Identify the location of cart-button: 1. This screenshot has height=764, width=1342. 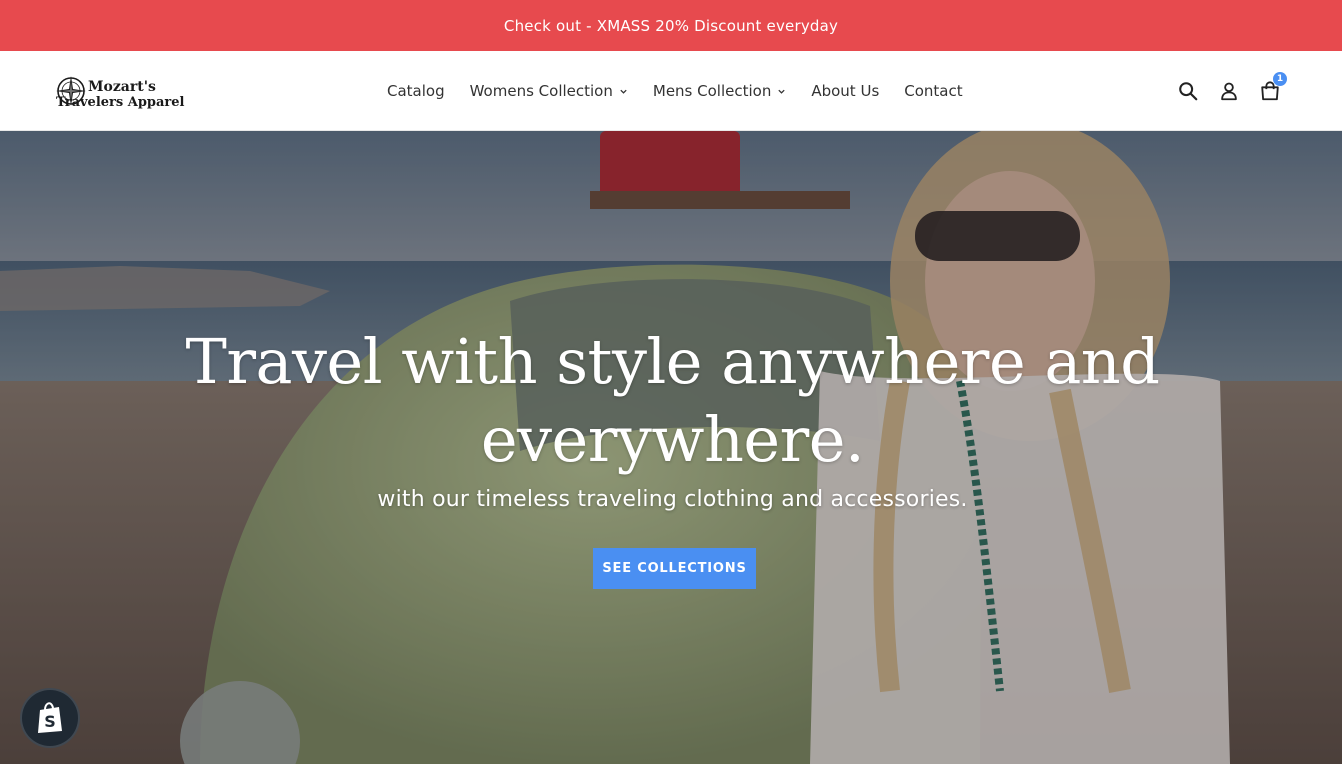
(1271, 88).